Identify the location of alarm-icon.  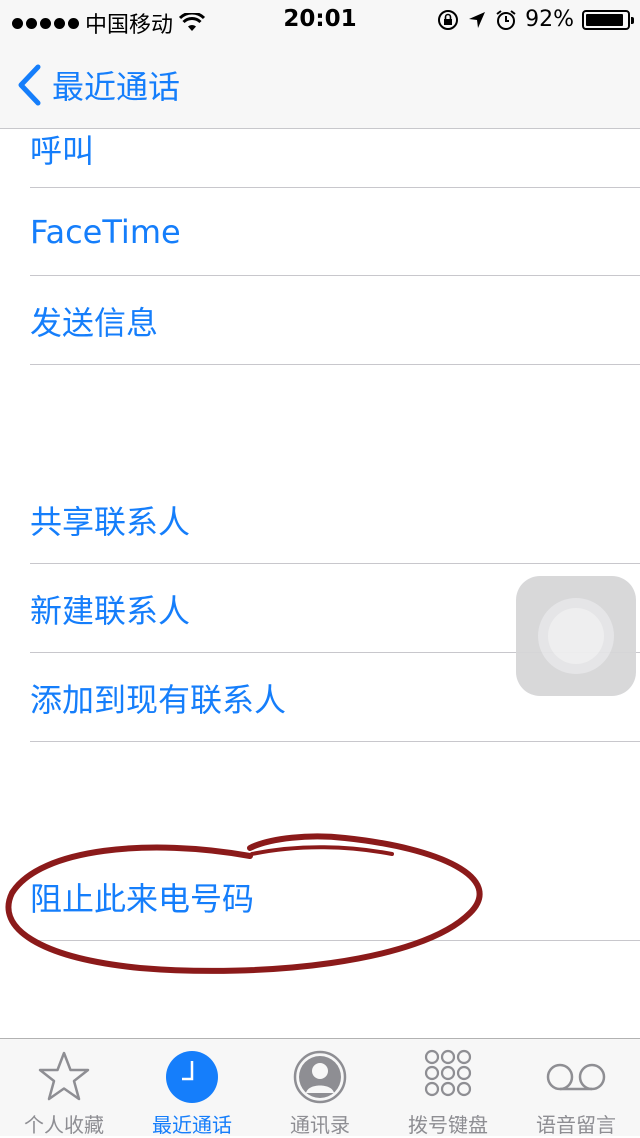
(506, 19).